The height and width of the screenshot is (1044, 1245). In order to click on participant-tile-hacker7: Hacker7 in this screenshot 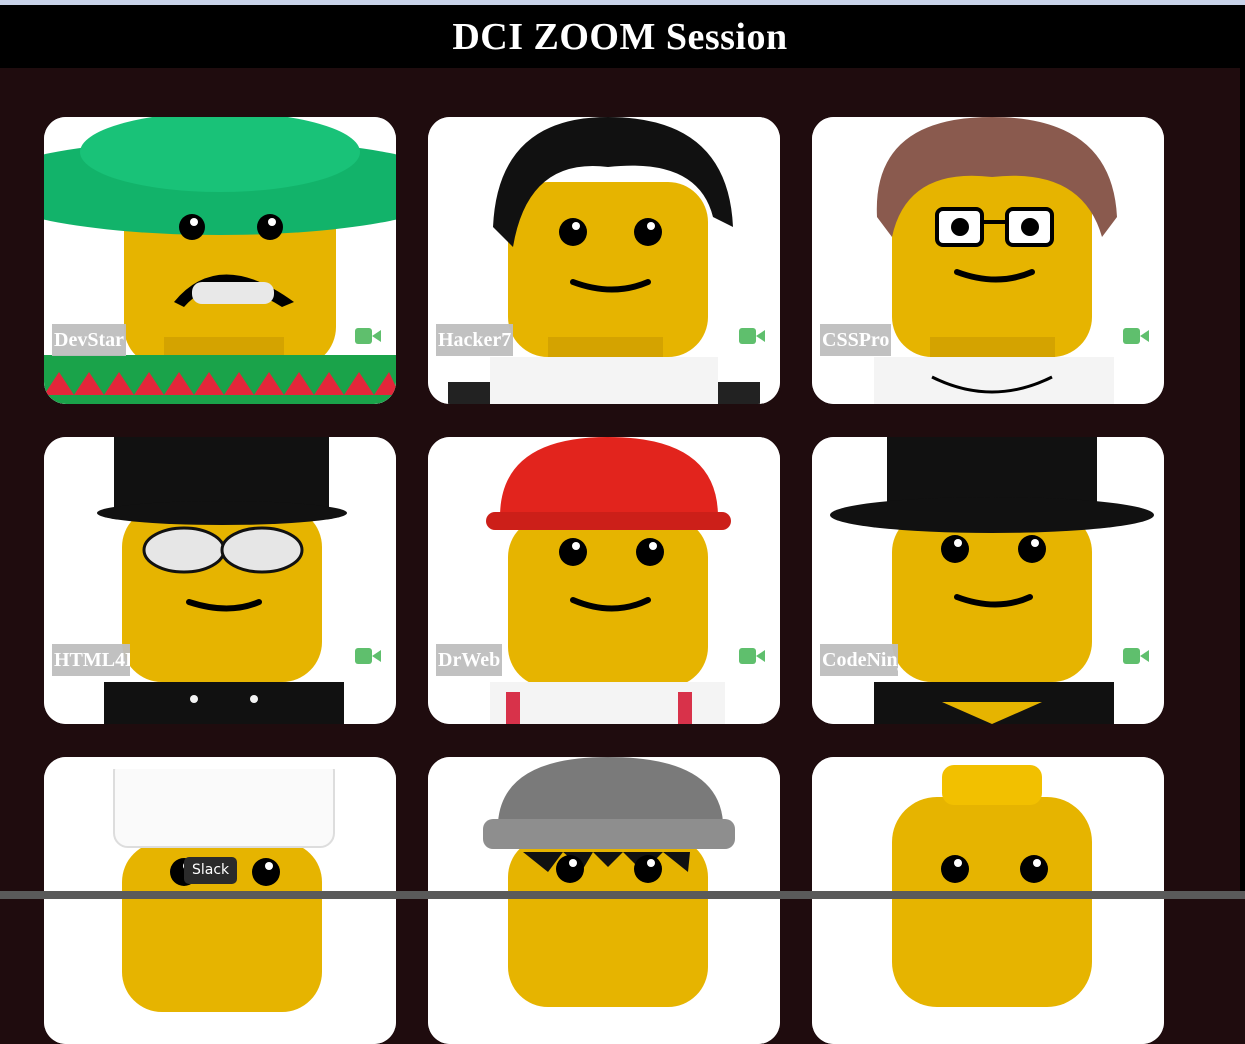, I will do `click(604, 260)`.